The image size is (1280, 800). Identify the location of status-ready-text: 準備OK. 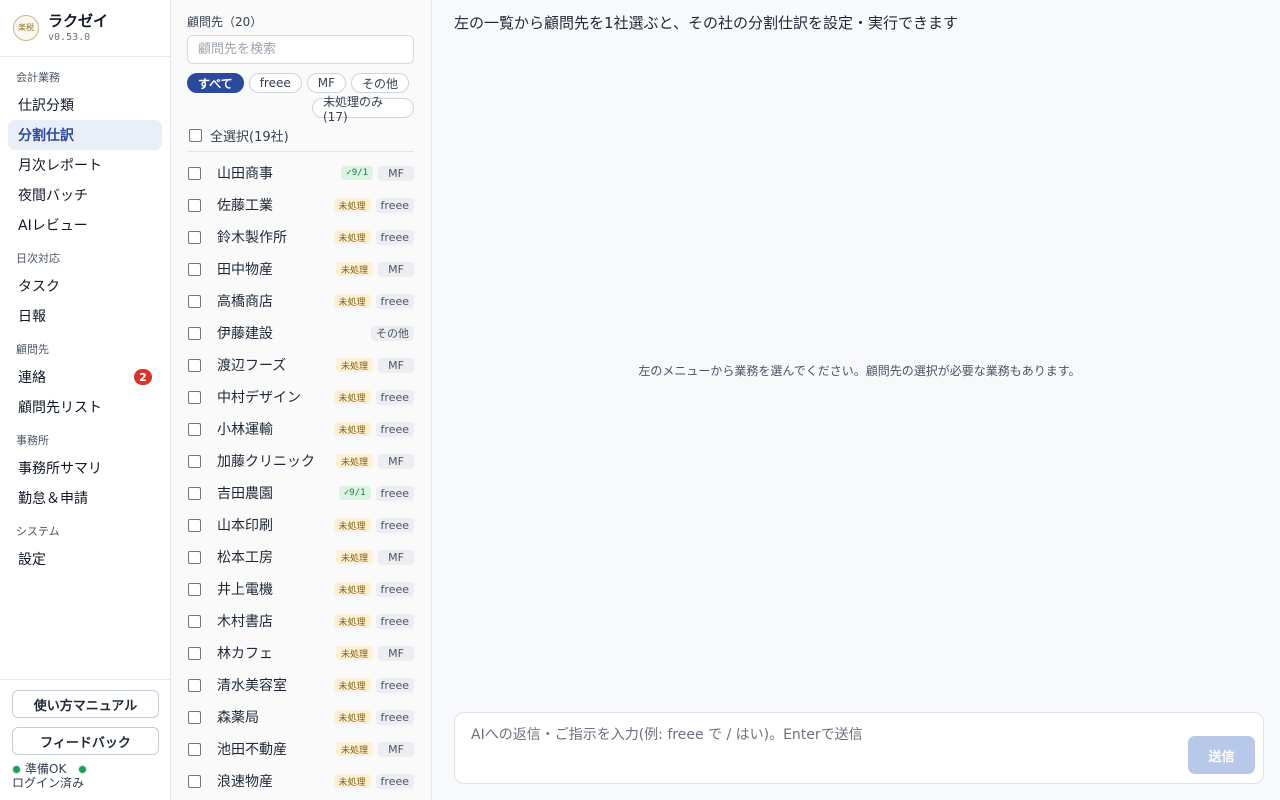
(46, 769).